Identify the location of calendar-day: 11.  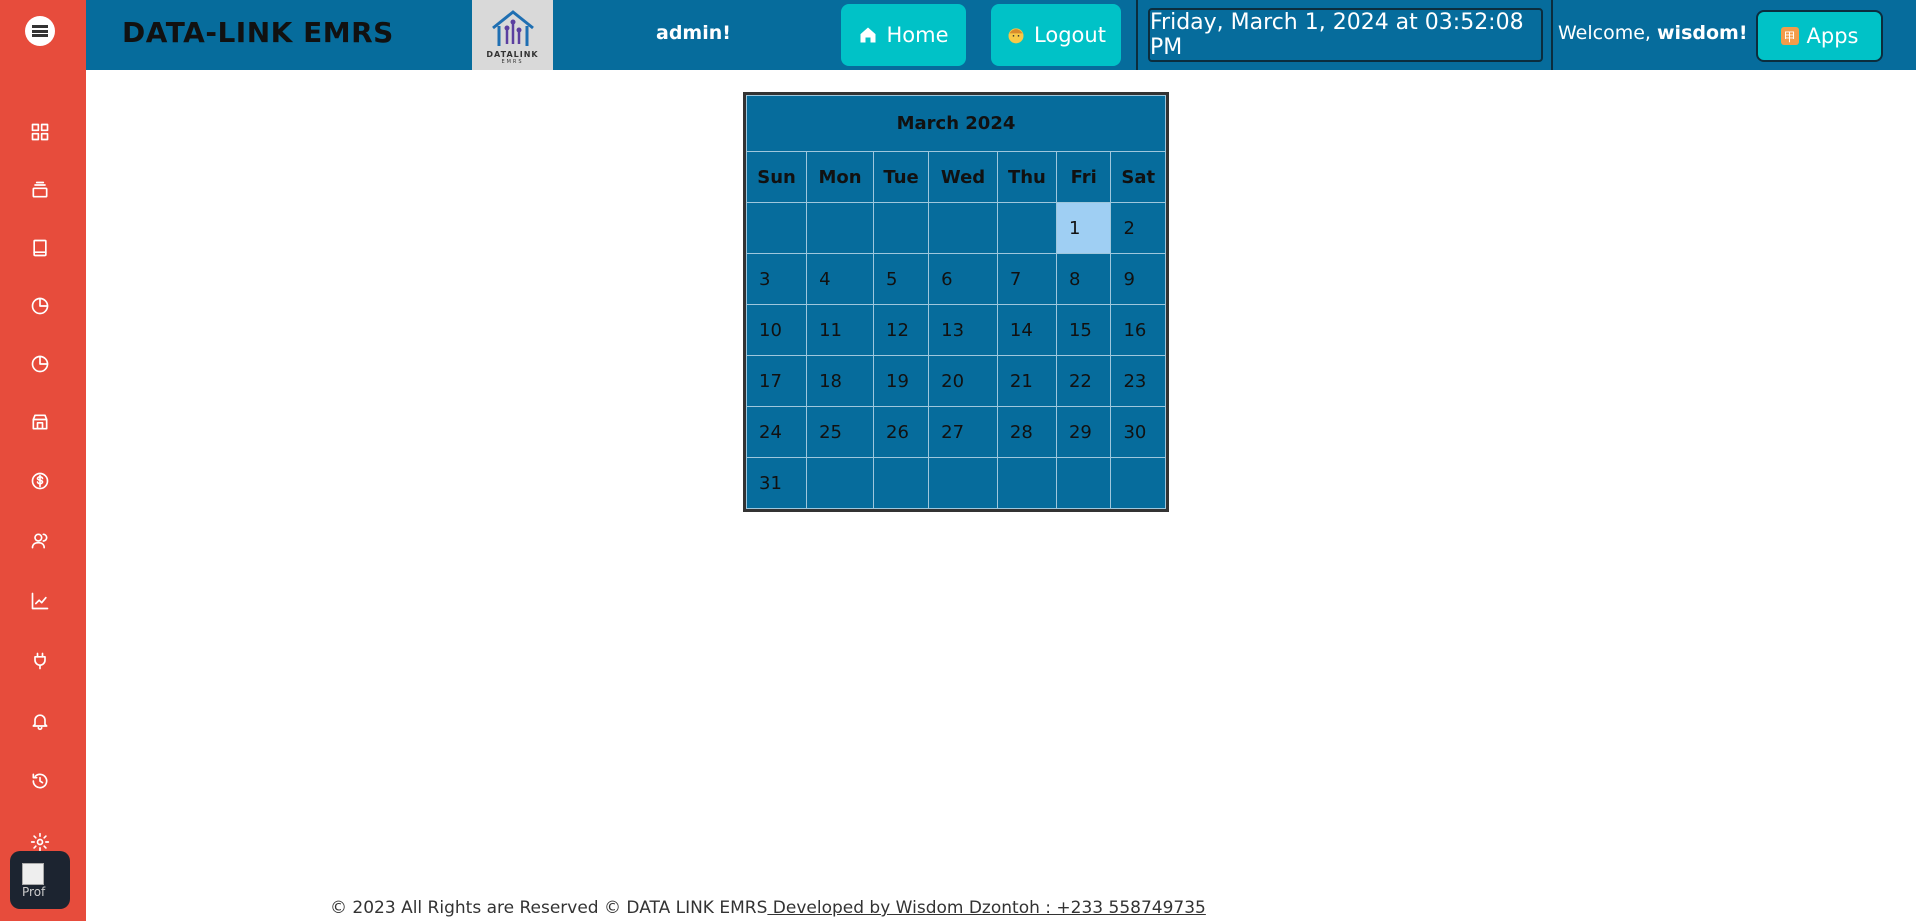
(840, 330).